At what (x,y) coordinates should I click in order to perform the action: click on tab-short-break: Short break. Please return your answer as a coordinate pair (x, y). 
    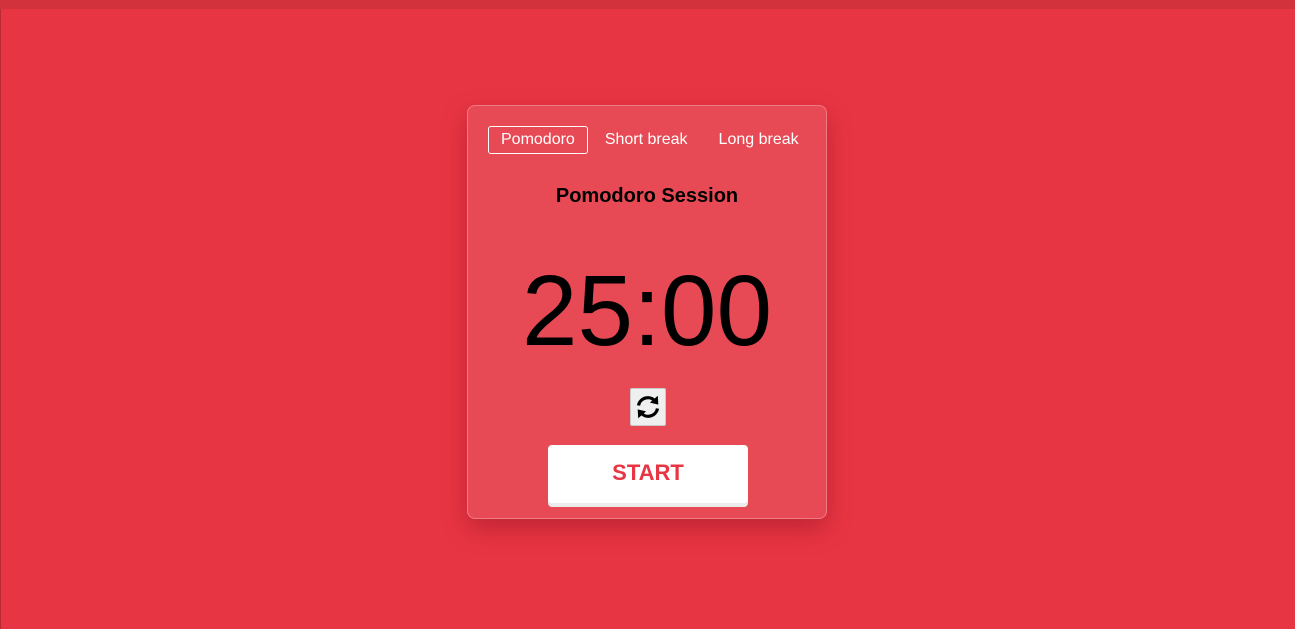
    Looking at the image, I should click on (646, 140).